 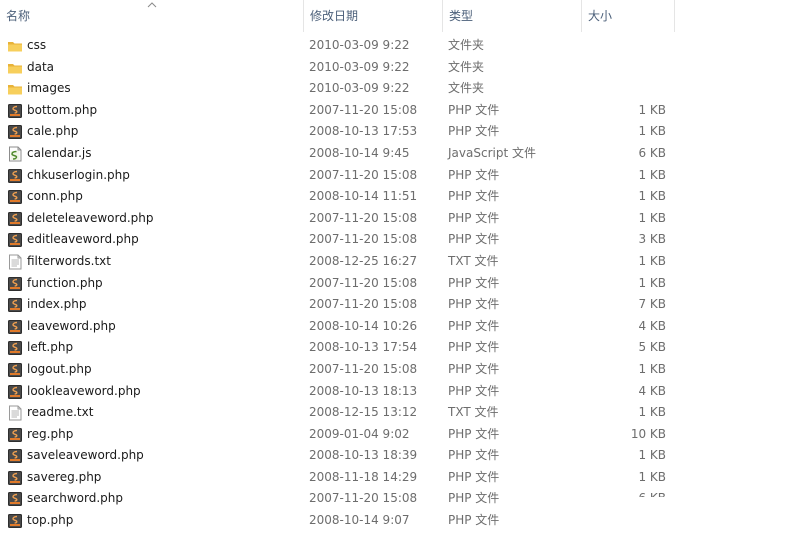 What do you see at coordinates (363, 196) in the screenshot?
I see `file-modified-date: 2008-10-14 11:51` at bounding box center [363, 196].